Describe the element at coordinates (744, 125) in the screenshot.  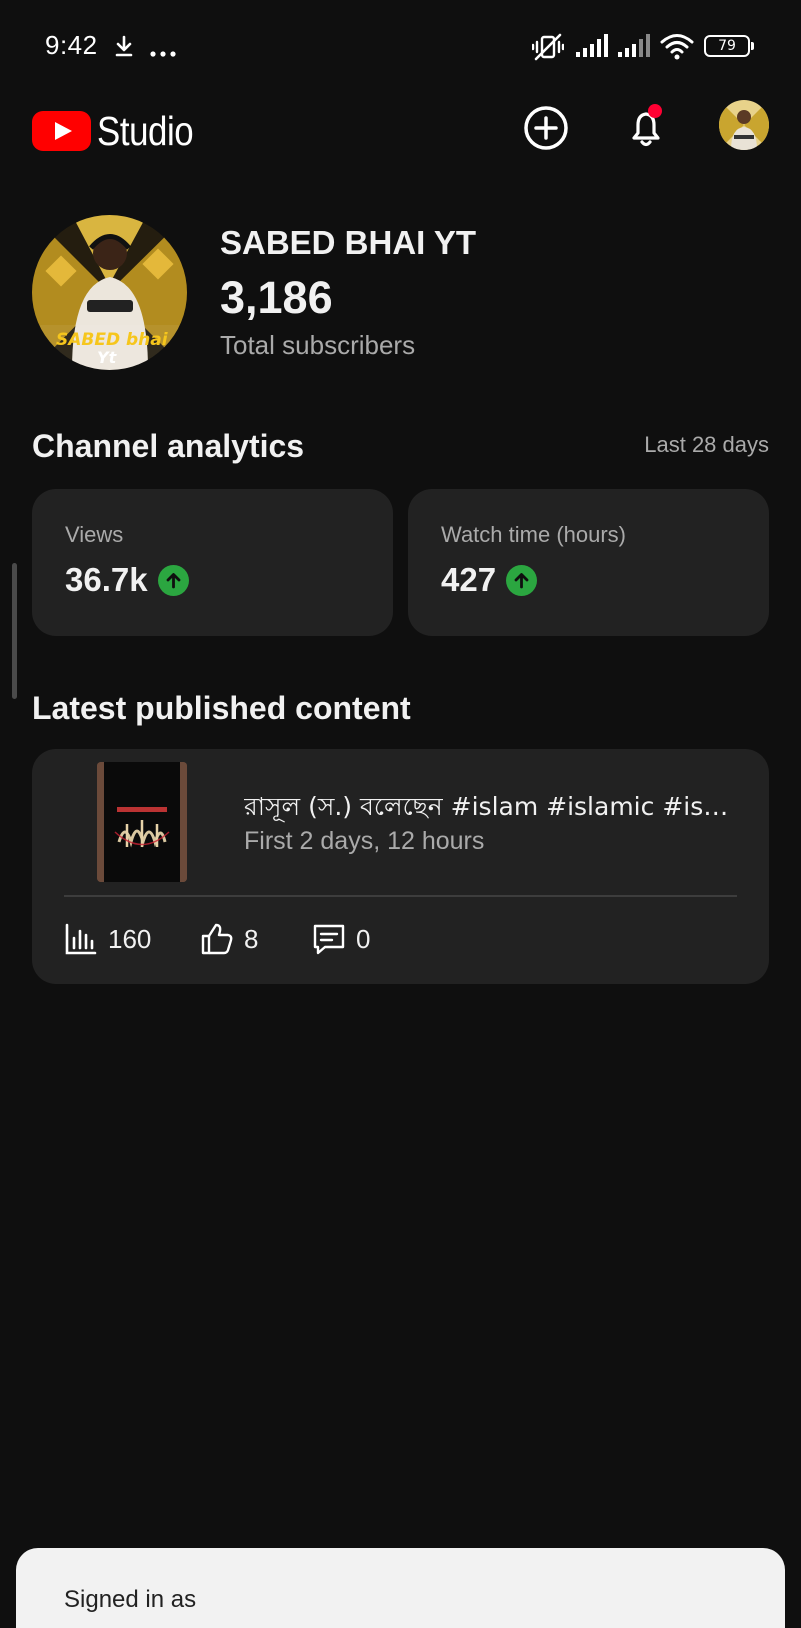
I see `account-avatar` at that location.